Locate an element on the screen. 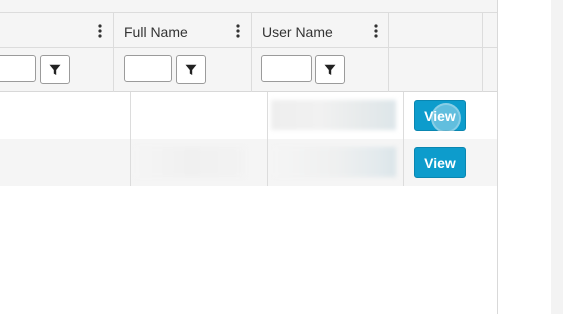 The height and width of the screenshot is (314, 563). column-header-user-name: User Name is located at coordinates (320, 52).